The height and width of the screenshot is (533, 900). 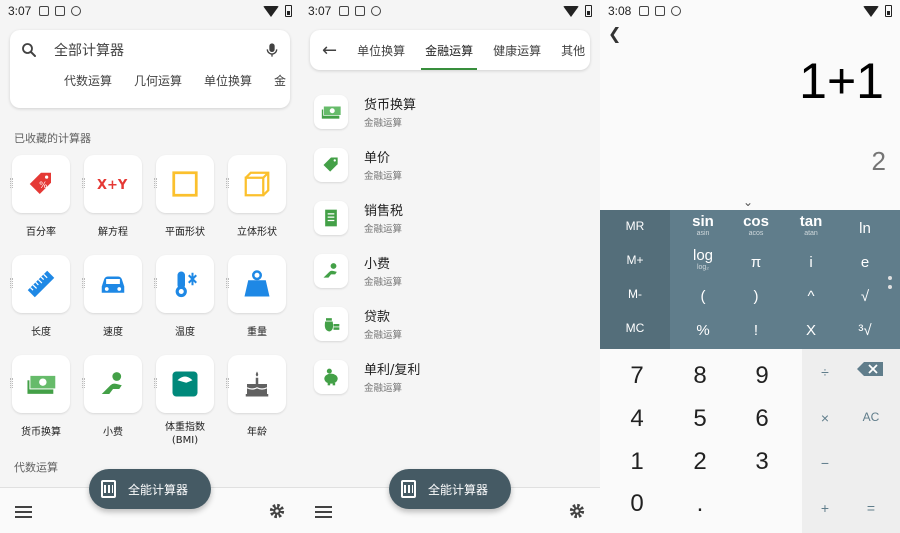 I want to click on digit-key-2: 9, so click(x=762, y=376).